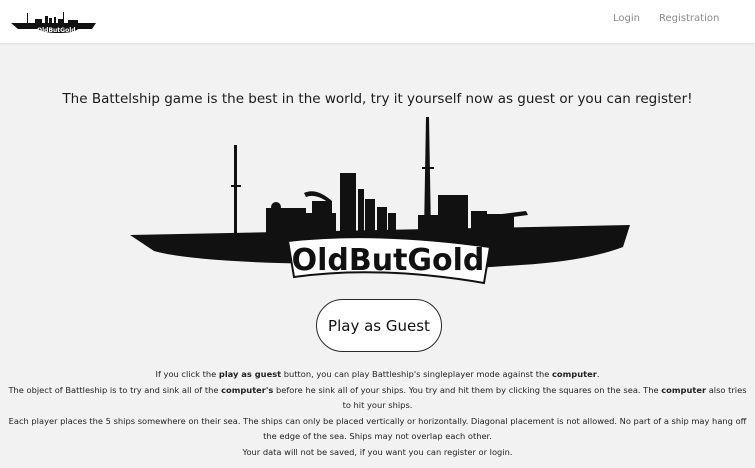 The width and height of the screenshot is (755, 468). What do you see at coordinates (598, 374) in the screenshot?
I see `info-text: .` at bounding box center [598, 374].